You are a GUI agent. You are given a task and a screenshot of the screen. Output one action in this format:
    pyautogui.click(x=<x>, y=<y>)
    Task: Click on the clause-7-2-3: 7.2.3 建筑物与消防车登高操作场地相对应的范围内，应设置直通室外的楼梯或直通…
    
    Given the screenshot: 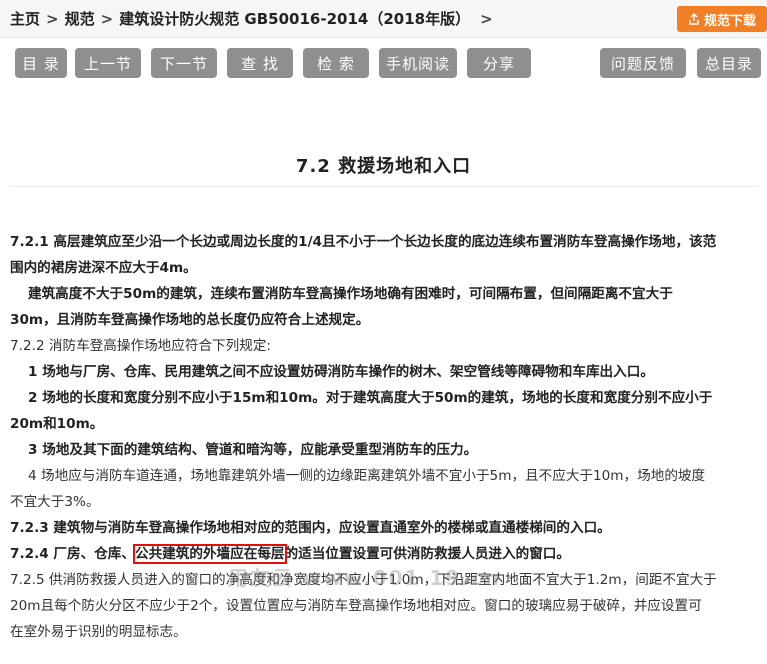 What is the action you would take?
    pyautogui.click(x=310, y=528)
    